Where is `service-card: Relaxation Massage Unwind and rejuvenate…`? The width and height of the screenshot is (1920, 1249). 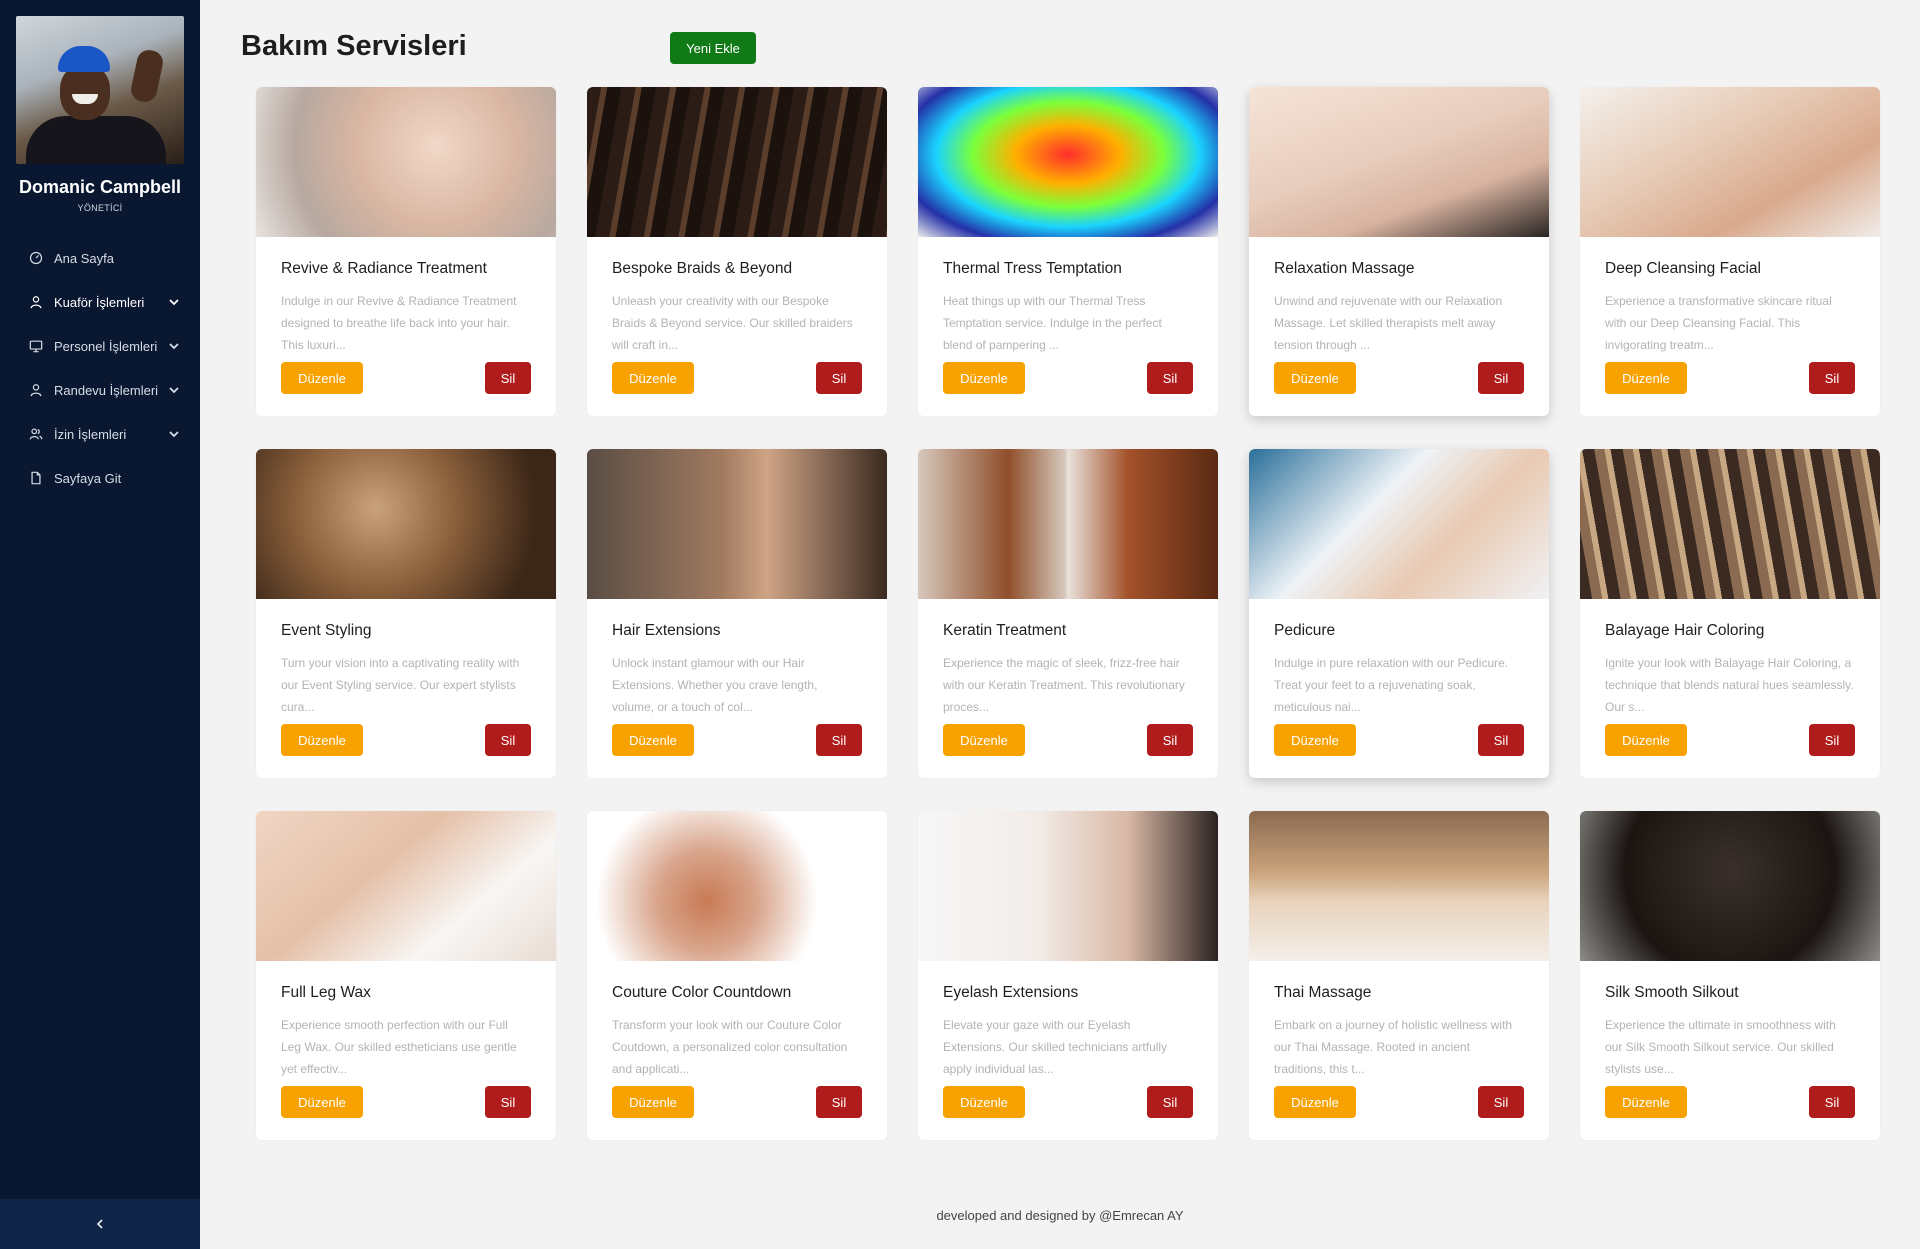
service-card: Relaxation Massage Unwind and rejuvenate… is located at coordinates (1399, 251).